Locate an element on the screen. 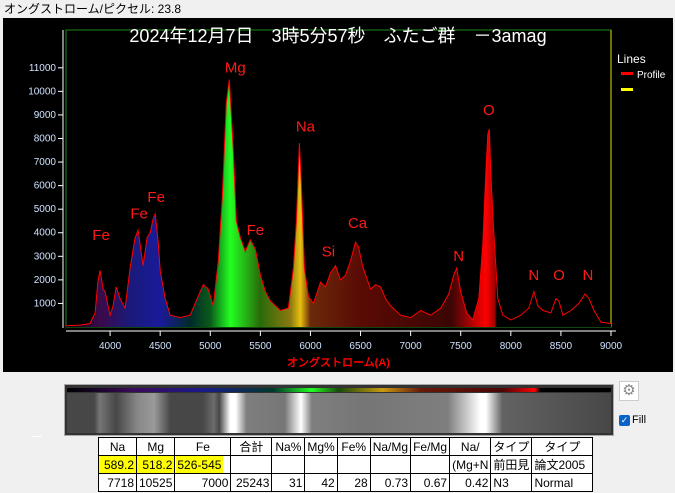 The width and height of the screenshot is (675, 493). col-header: Mg is located at coordinates (155, 446).